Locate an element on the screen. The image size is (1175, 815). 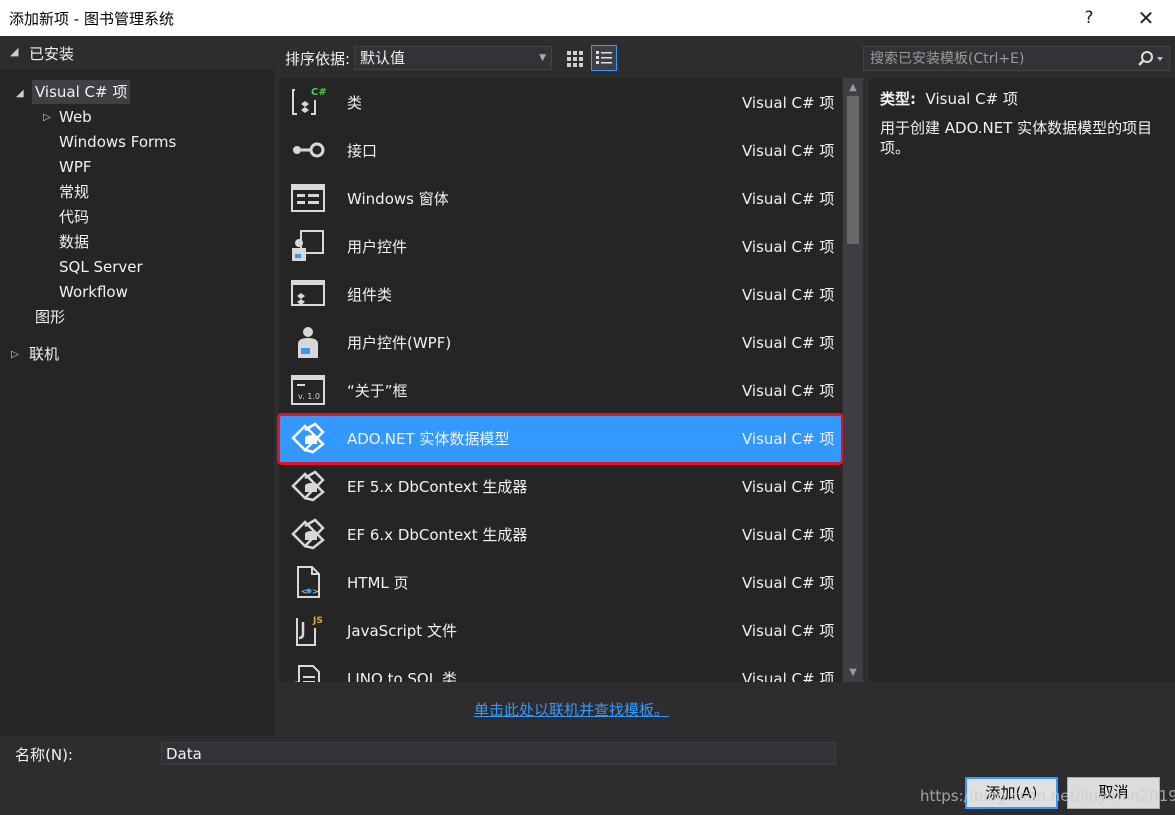
help-button: ? is located at coordinates (1089, 18).